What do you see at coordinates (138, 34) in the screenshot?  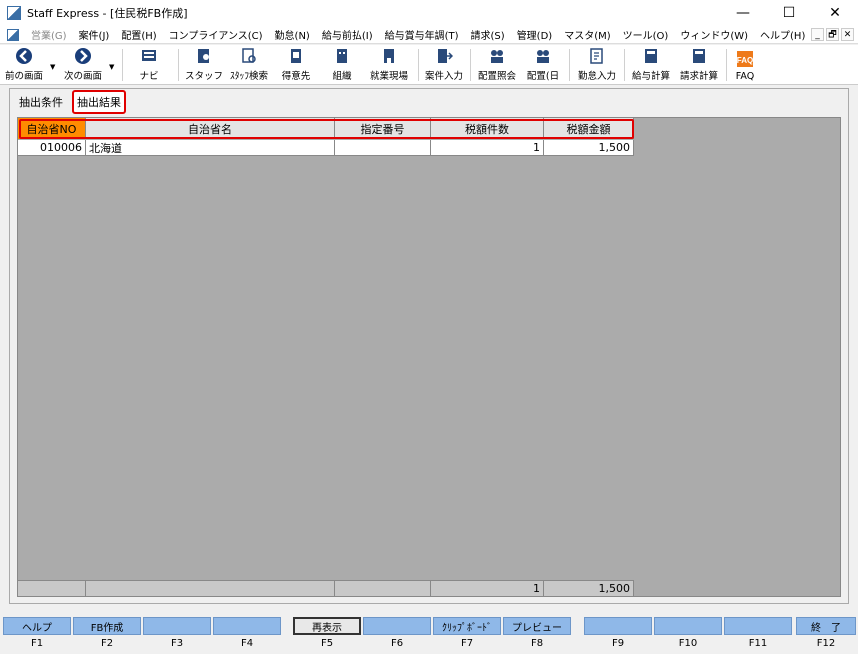 I see `menu-placement: 配置(H)` at bounding box center [138, 34].